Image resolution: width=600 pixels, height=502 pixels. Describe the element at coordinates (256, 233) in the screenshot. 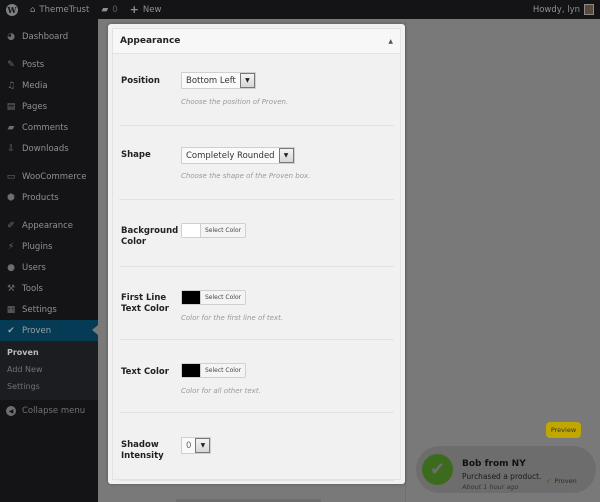

I see `background-color-row: Background Color Select Color` at that location.